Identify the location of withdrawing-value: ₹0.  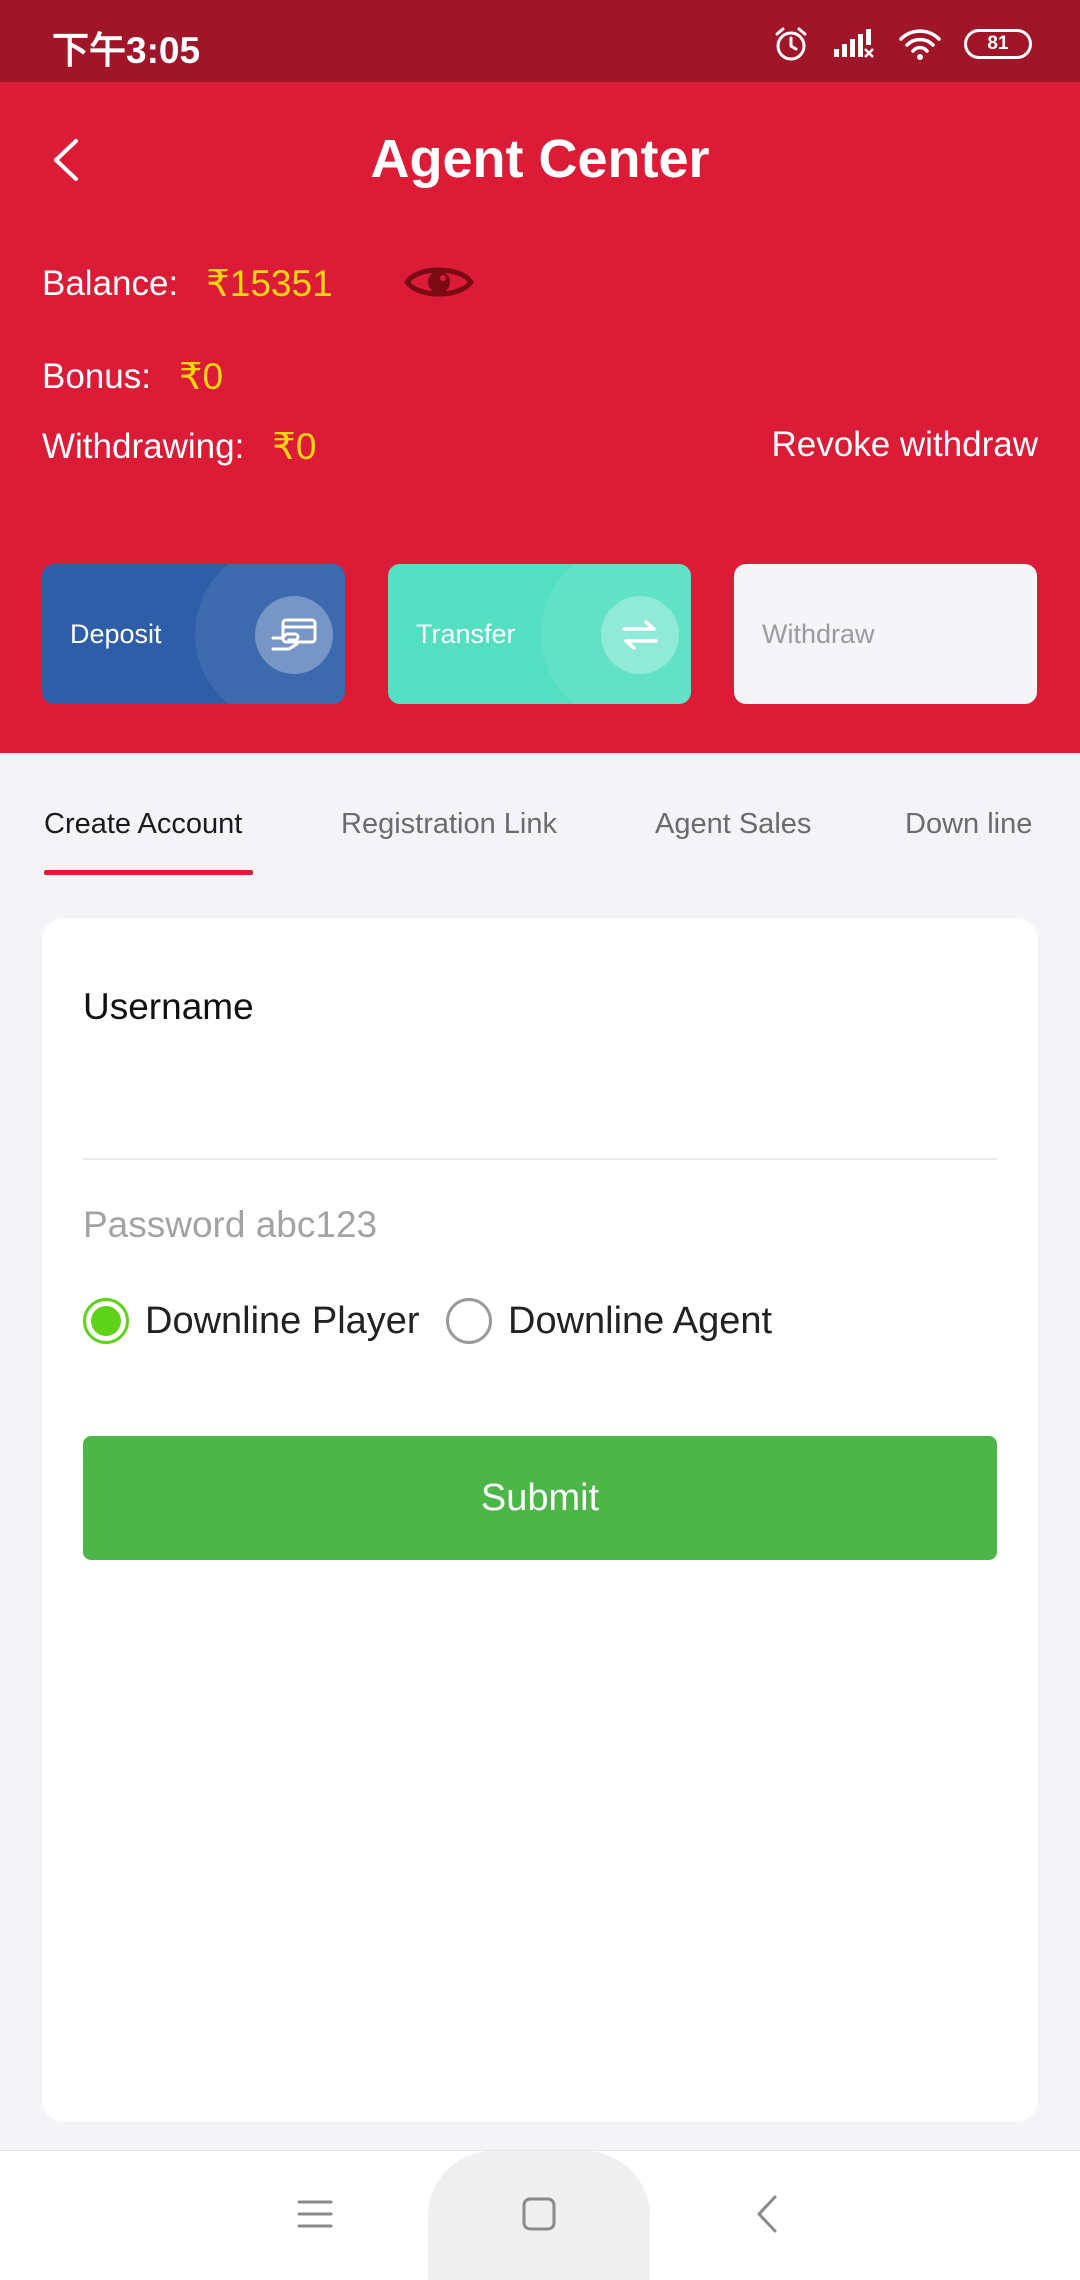
(294, 446).